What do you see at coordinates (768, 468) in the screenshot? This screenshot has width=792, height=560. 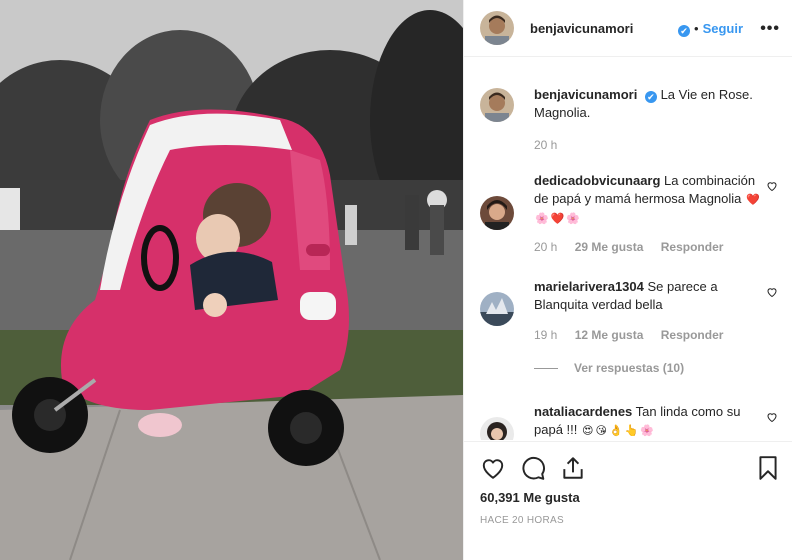 I see `bookmark-icon` at bounding box center [768, 468].